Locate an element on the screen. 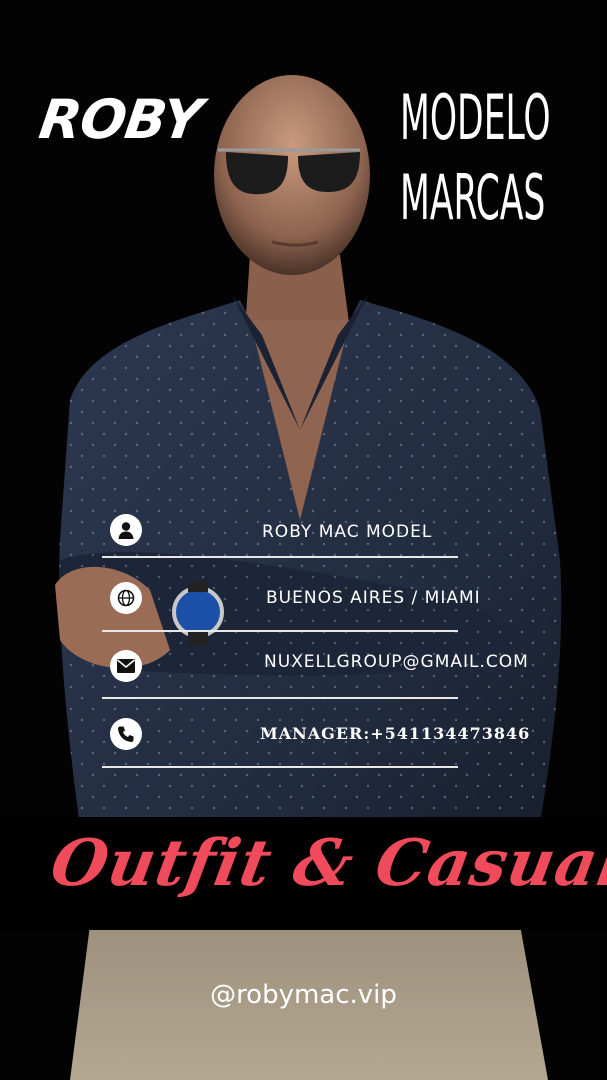 This screenshot has height=1080, width=607. tagline: MODELO MARCAS is located at coordinates (475, 158).